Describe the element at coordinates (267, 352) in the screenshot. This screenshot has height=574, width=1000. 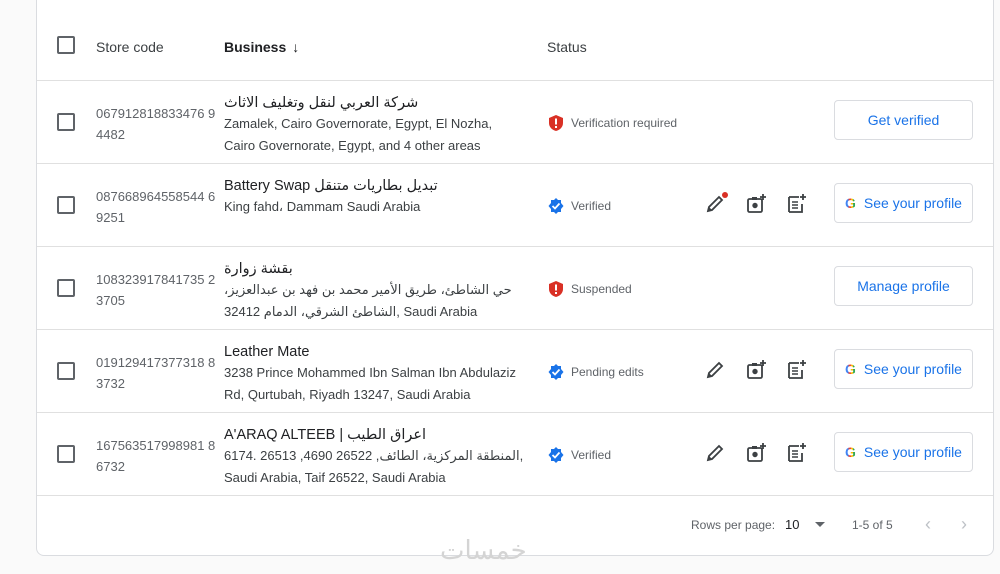
I see `business-name: Leather Mate` at that location.